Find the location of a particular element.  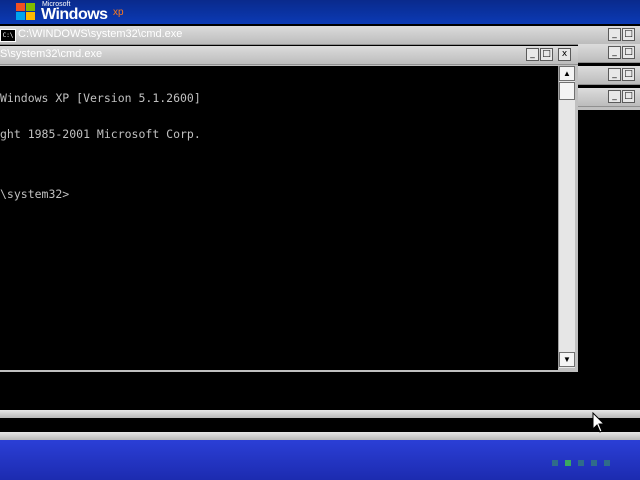

stacked-3-minimize-button: _ is located at coordinates (614, 96).